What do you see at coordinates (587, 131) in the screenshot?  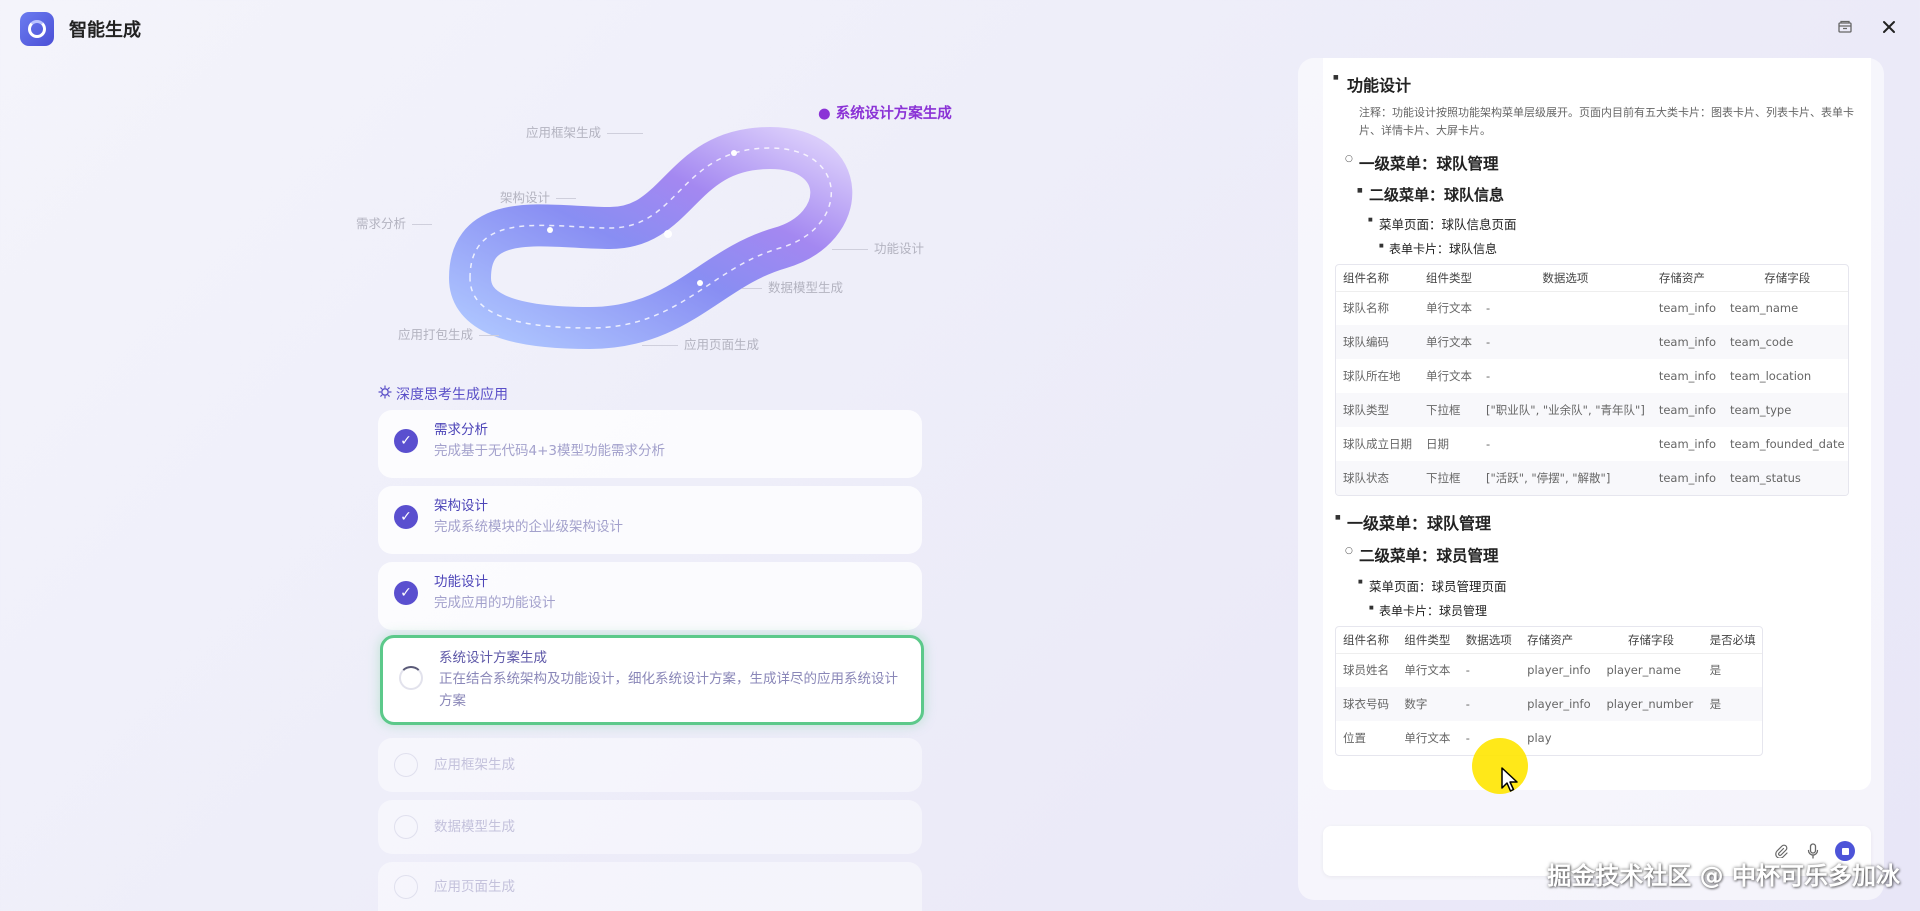 I see `infinity-label-app-framework: 应用框架生成` at bounding box center [587, 131].